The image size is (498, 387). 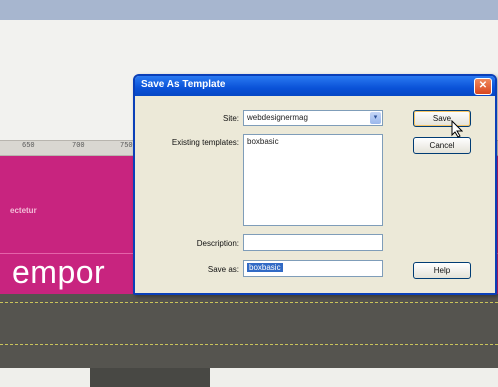 What do you see at coordinates (313, 180) in the screenshot?
I see `existing-templates-list: boxbasic` at bounding box center [313, 180].